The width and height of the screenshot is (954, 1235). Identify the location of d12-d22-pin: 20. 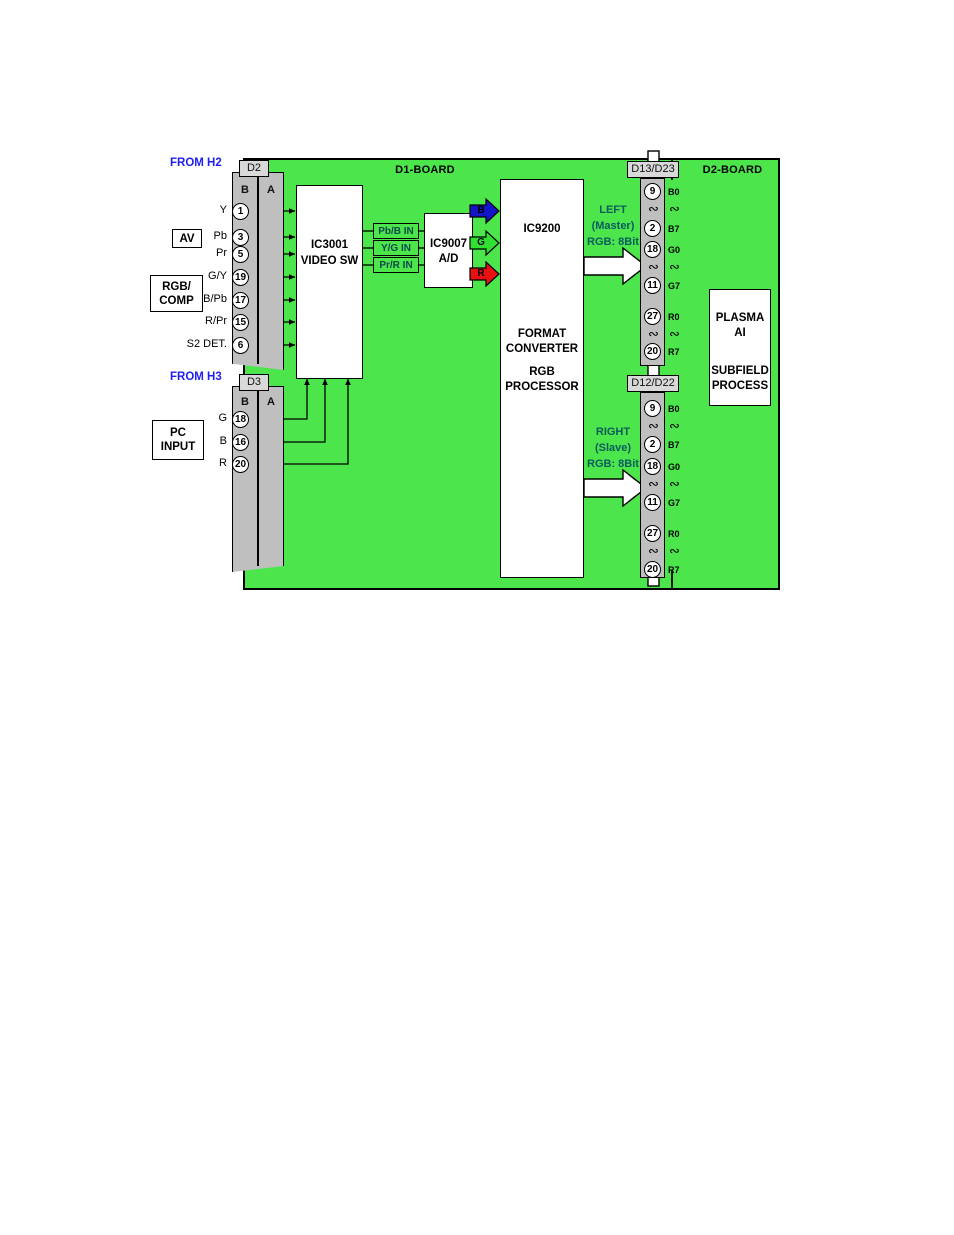
(652, 569).